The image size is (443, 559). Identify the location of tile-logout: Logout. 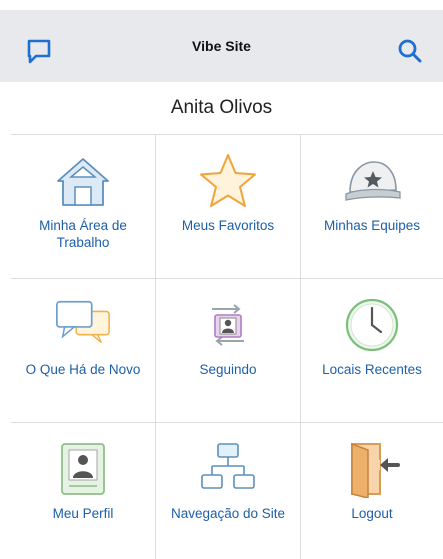
(372, 491).